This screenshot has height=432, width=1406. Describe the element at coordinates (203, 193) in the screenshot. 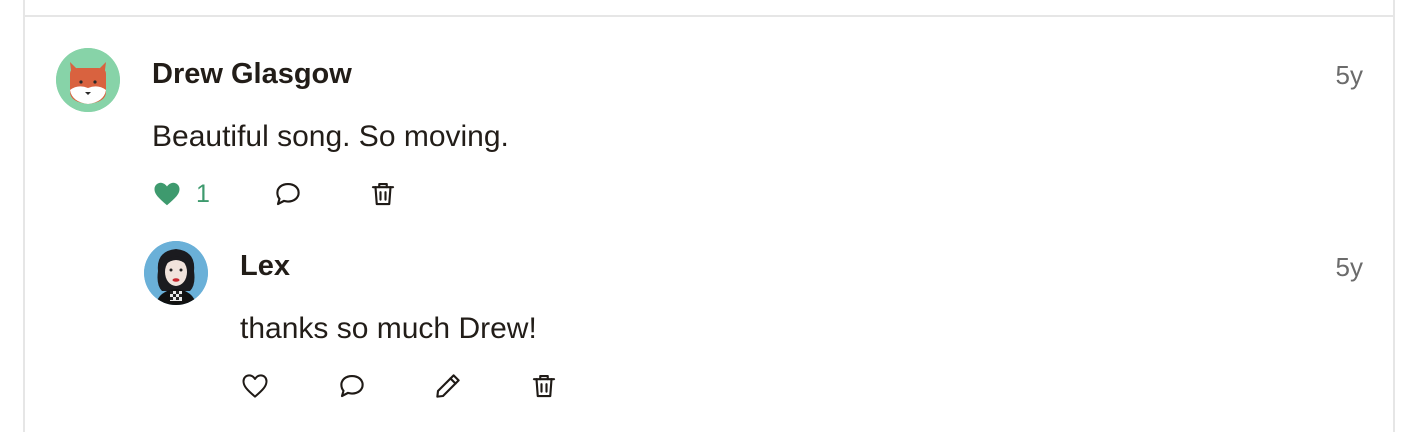

I see `like-count: 1` at that location.